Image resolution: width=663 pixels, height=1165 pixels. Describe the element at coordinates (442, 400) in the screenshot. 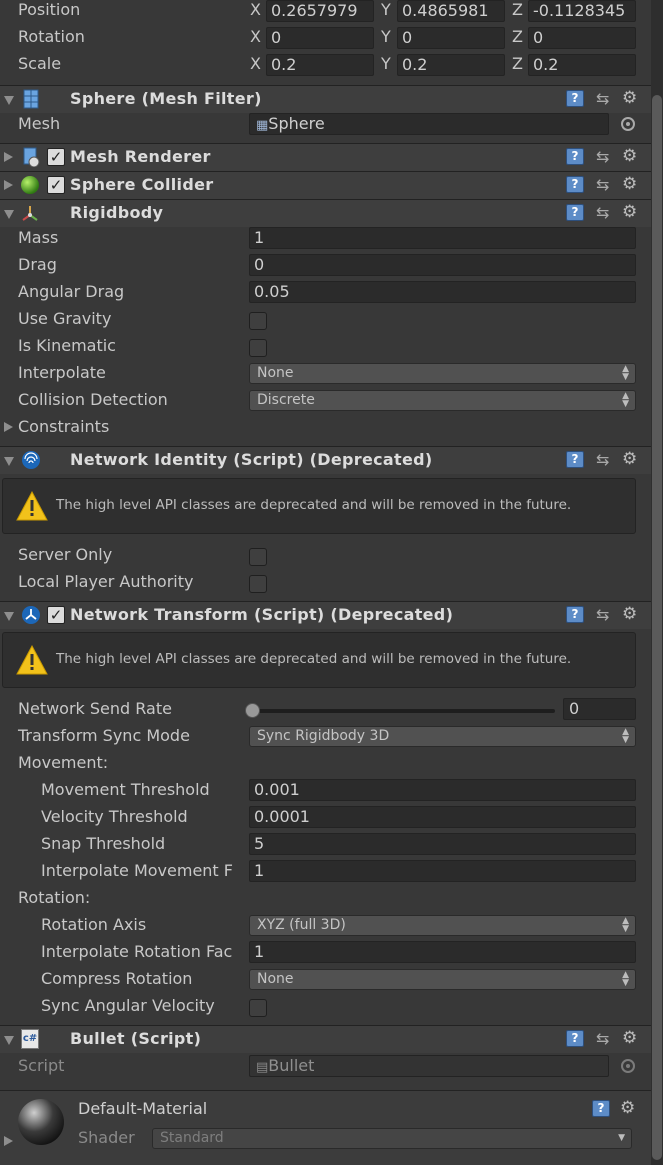

I see `collision-detection-dropdown: Discrete ▲ ▼` at that location.